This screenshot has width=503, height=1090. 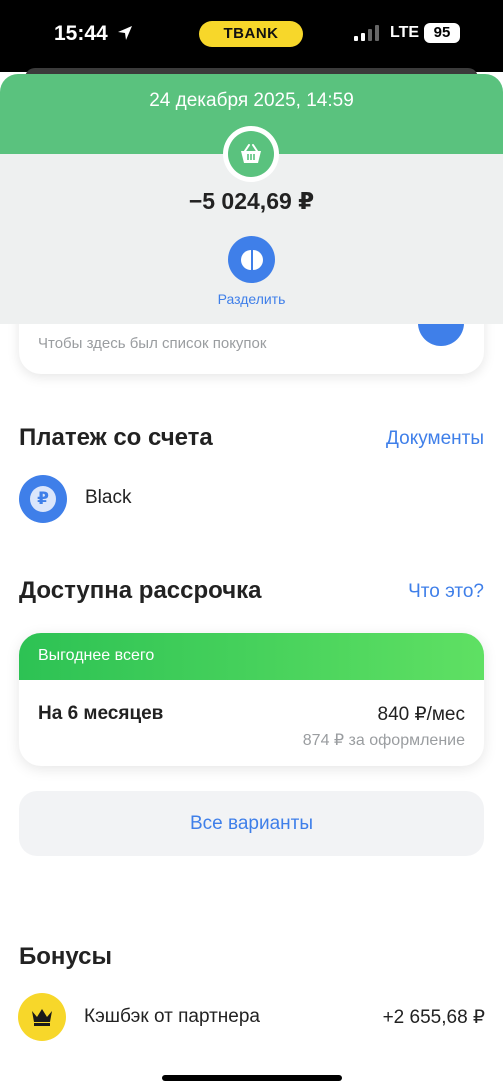 I want to click on split-icon, so click(x=252, y=260).